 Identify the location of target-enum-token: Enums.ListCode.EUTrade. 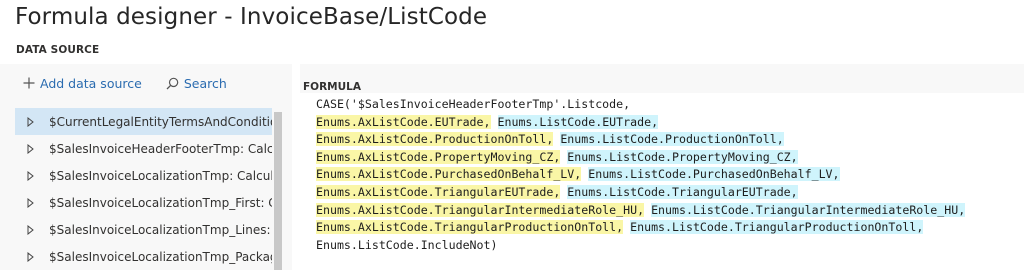
(574, 121).